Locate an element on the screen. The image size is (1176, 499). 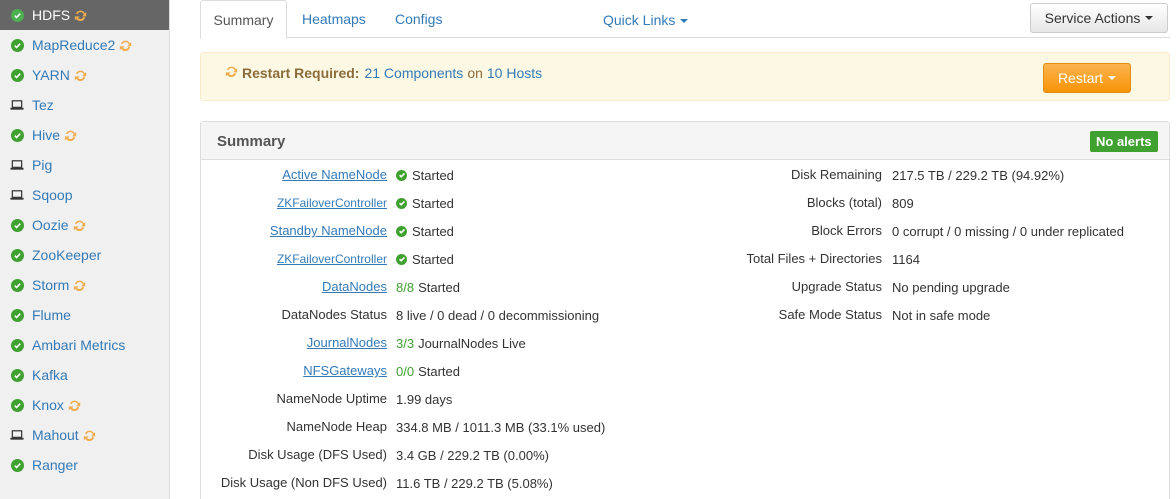
summary-label-link: Active NameNode is located at coordinates (334, 174).